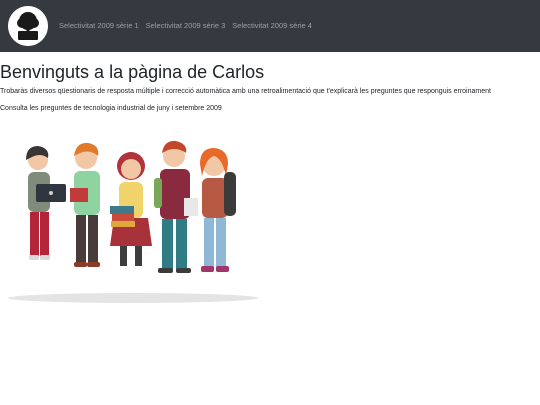 The width and height of the screenshot is (540, 405). I want to click on nav-link-serie-1: Selectivitat 2009 sèrie 1, so click(99, 26).